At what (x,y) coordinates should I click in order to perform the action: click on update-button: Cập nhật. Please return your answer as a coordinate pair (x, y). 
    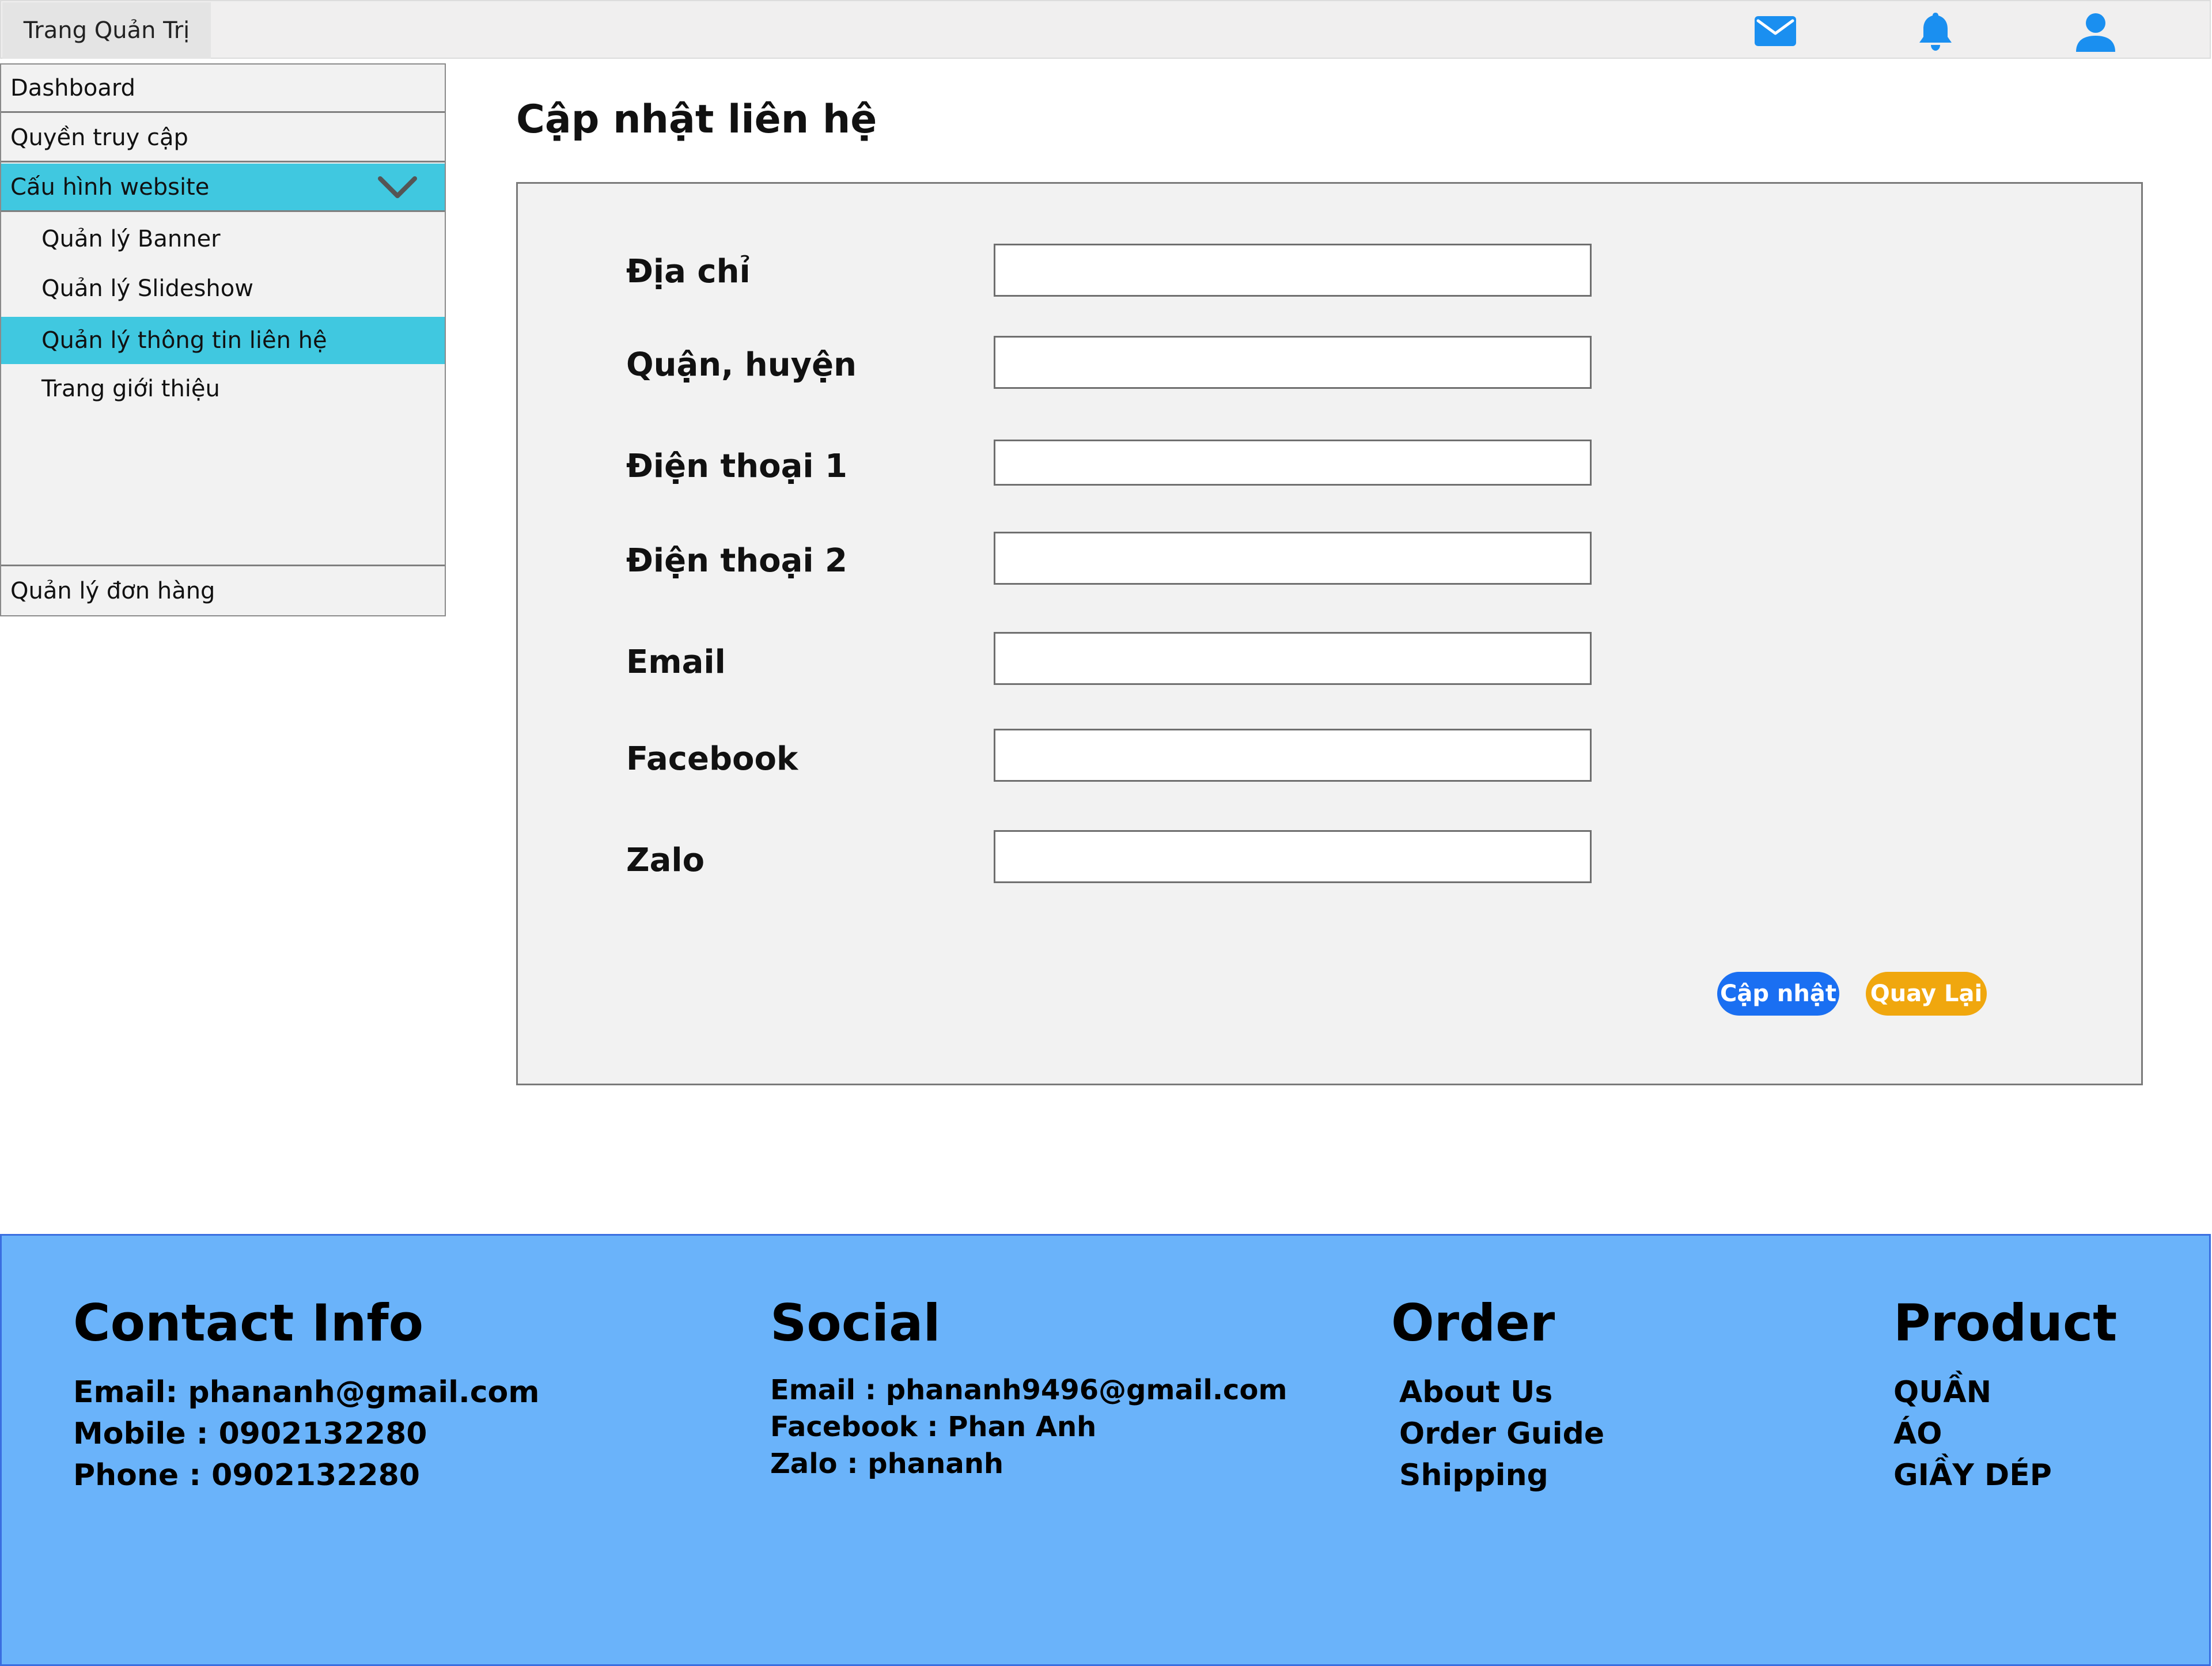
    Looking at the image, I should click on (1778, 994).